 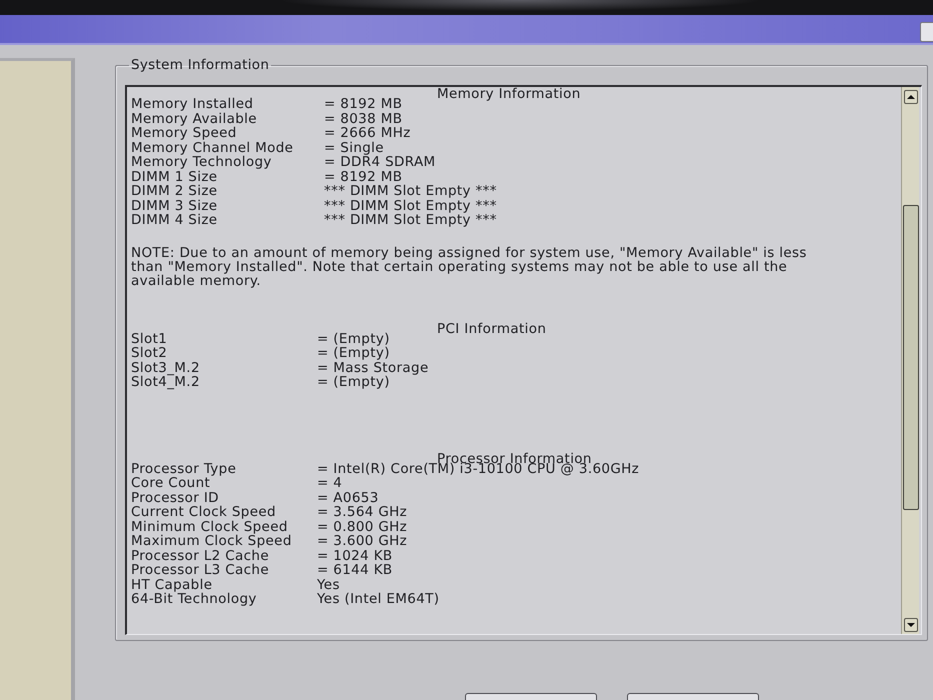 I want to click on row-label: Memory Speed, so click(x=184, y=133).